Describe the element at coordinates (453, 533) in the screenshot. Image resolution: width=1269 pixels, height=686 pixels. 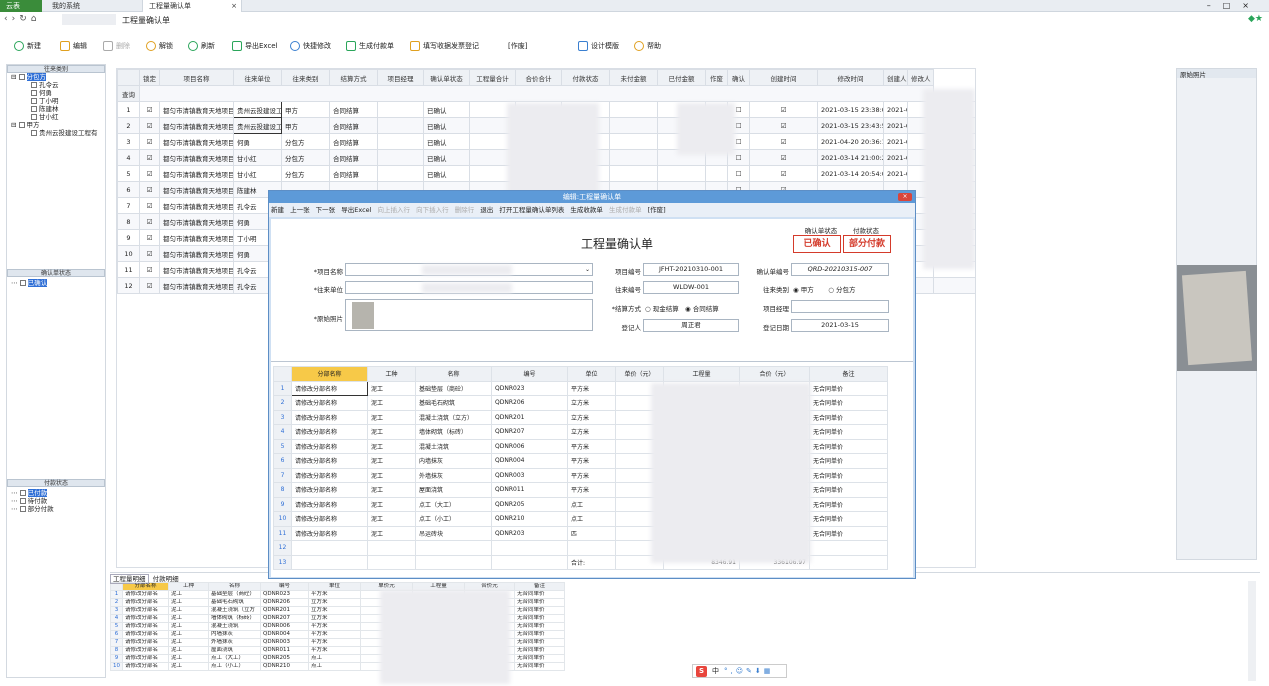
I see `item-name-cell: 吊运砖块` at that location.